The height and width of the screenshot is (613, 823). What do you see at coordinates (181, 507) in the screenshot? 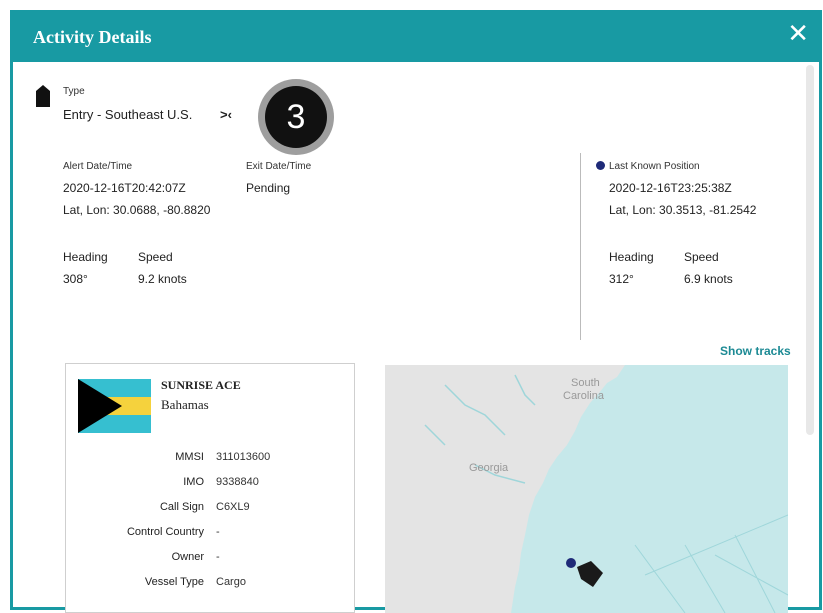
I see `vessel-field-key: Call Sign` at bounding box center [181, 507].